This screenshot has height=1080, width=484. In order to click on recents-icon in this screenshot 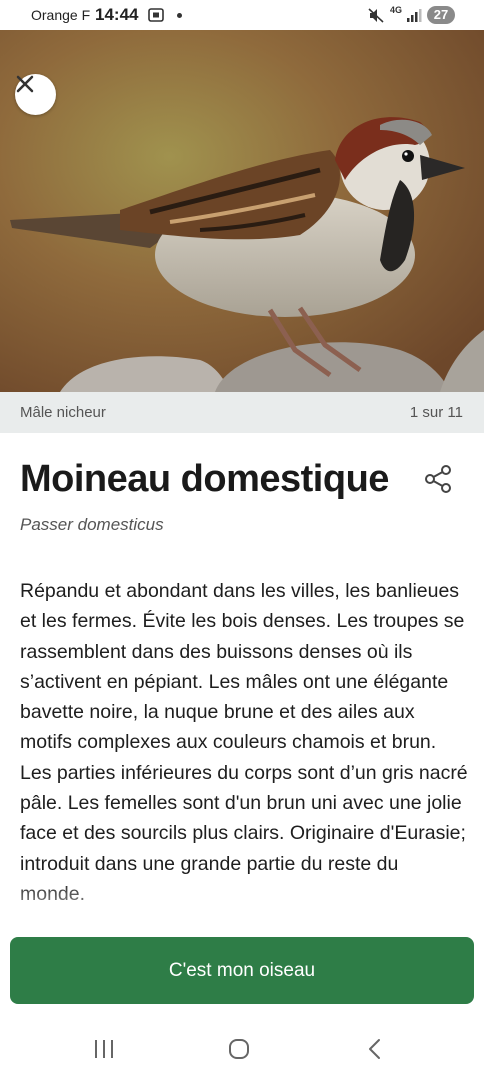, I will do `click(104, 1049)`.